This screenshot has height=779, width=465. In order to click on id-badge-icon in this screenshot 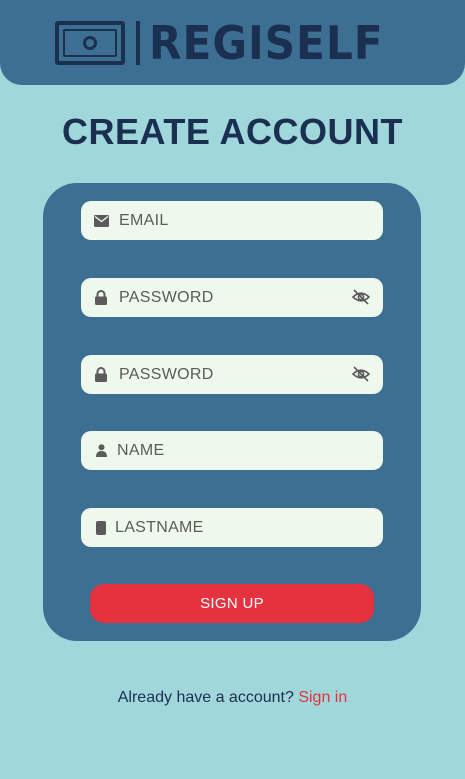, I will do `click(101, 528)`.